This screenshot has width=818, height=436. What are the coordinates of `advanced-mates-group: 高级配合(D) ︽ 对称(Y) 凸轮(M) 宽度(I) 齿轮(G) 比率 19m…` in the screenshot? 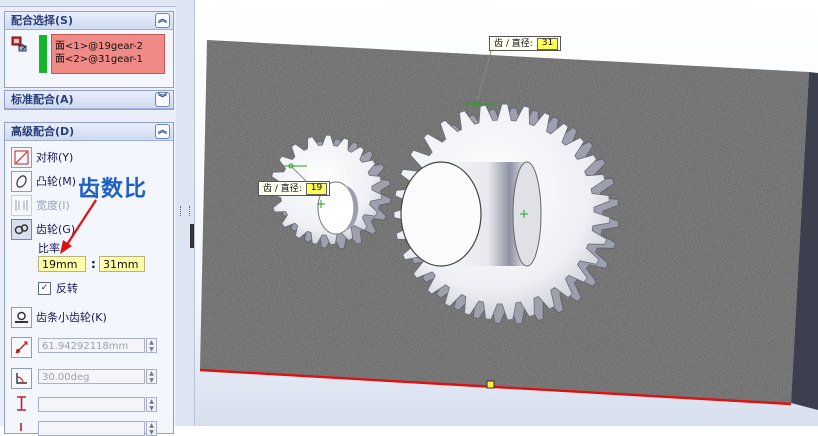 It's located at (89, 279).